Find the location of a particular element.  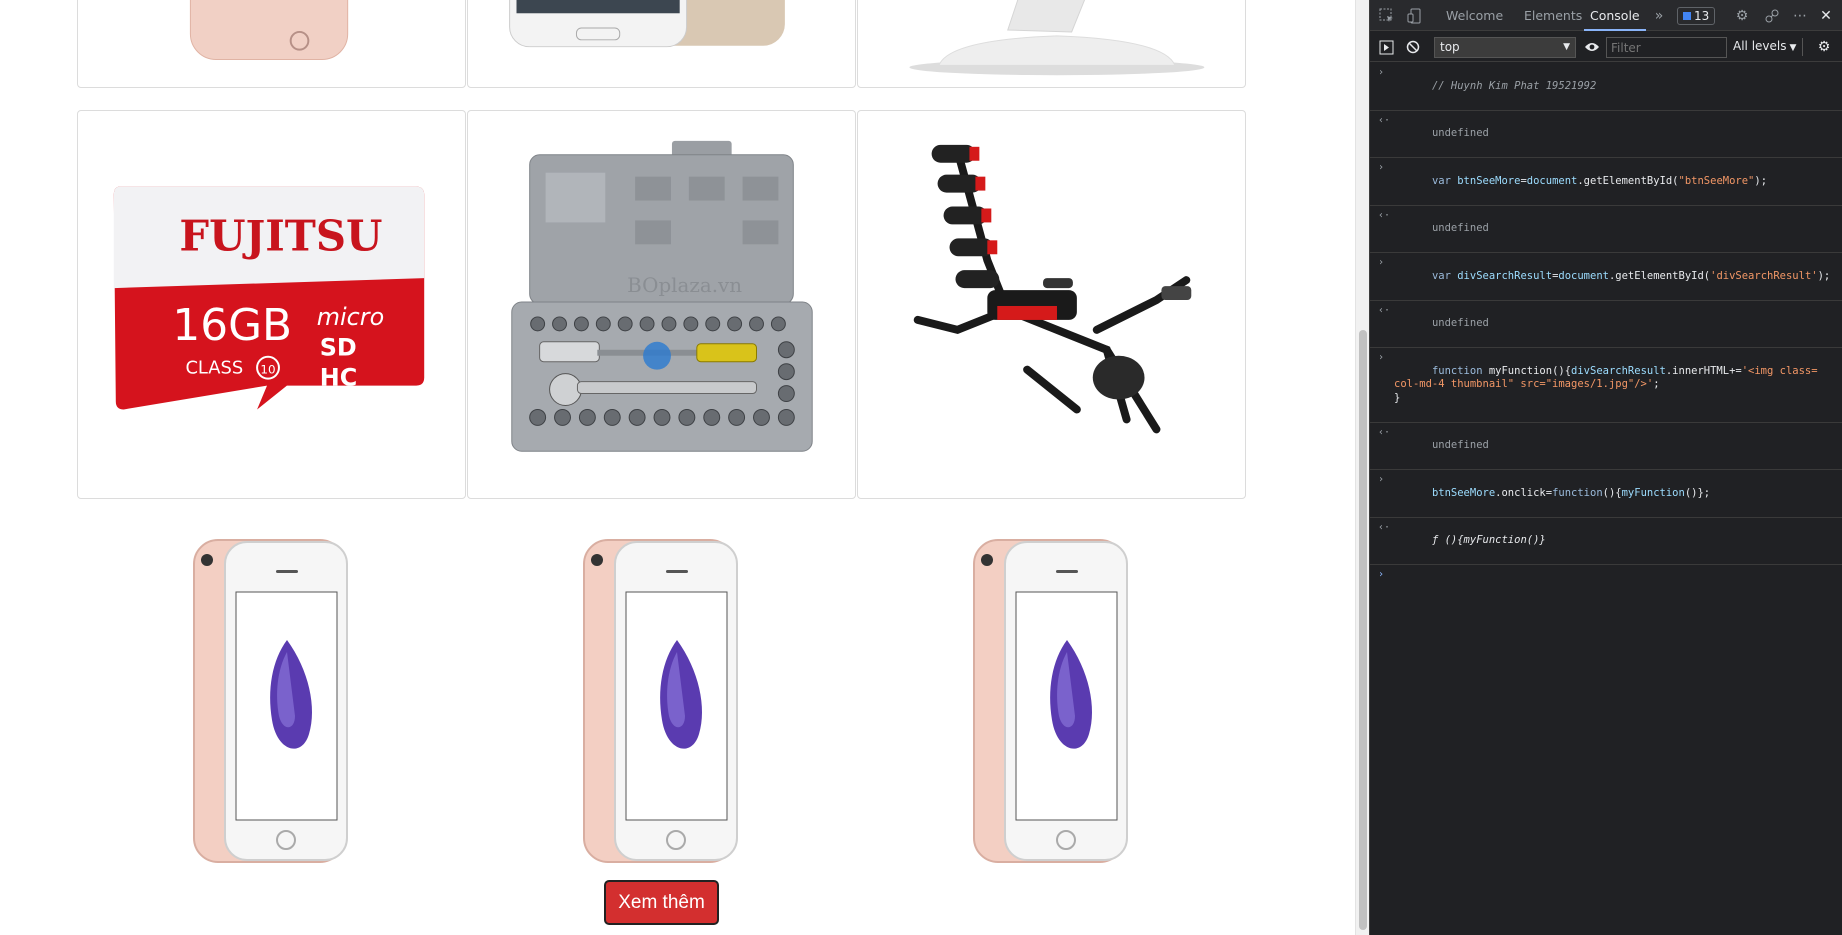

microsd-class-number: 10 is located at coordinates (267, 370).